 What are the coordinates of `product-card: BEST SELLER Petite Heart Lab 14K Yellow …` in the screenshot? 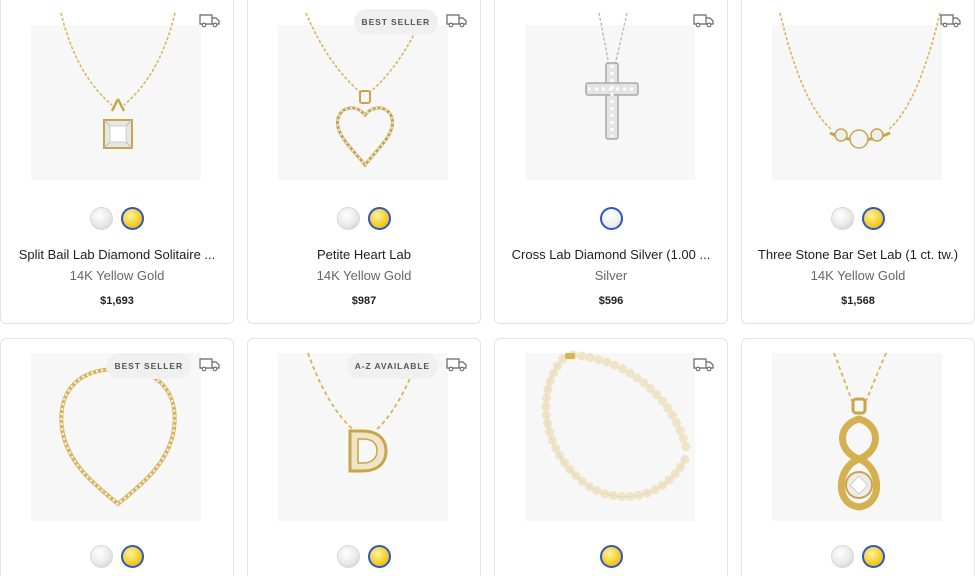 It's located at (364, 162).